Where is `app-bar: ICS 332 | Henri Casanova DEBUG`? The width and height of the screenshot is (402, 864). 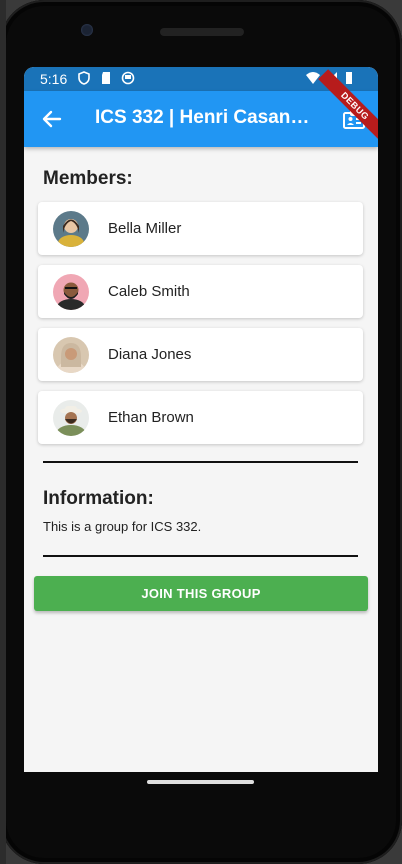 app-bar: ICS 332 | Henri Casanova DEBUG is located at coordinates (201, 108).